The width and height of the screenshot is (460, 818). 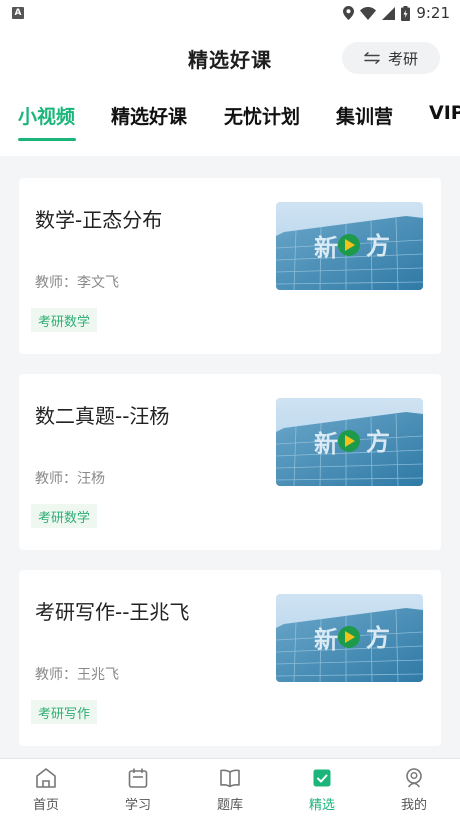 What do you see at coordinates (46, 115) in the screenshot?
I see `tab-short-video: 小视频` at bounding box center [46, 115].